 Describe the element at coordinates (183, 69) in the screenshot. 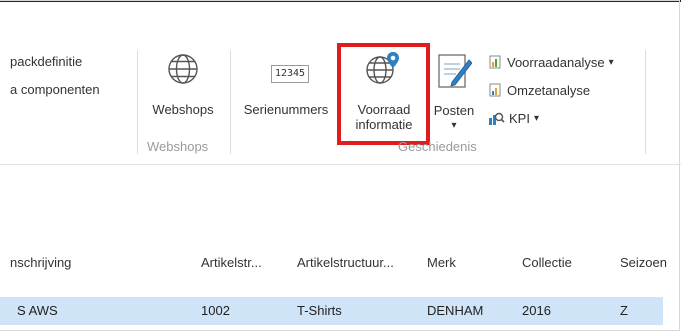

I see `globe-icon` at that location.